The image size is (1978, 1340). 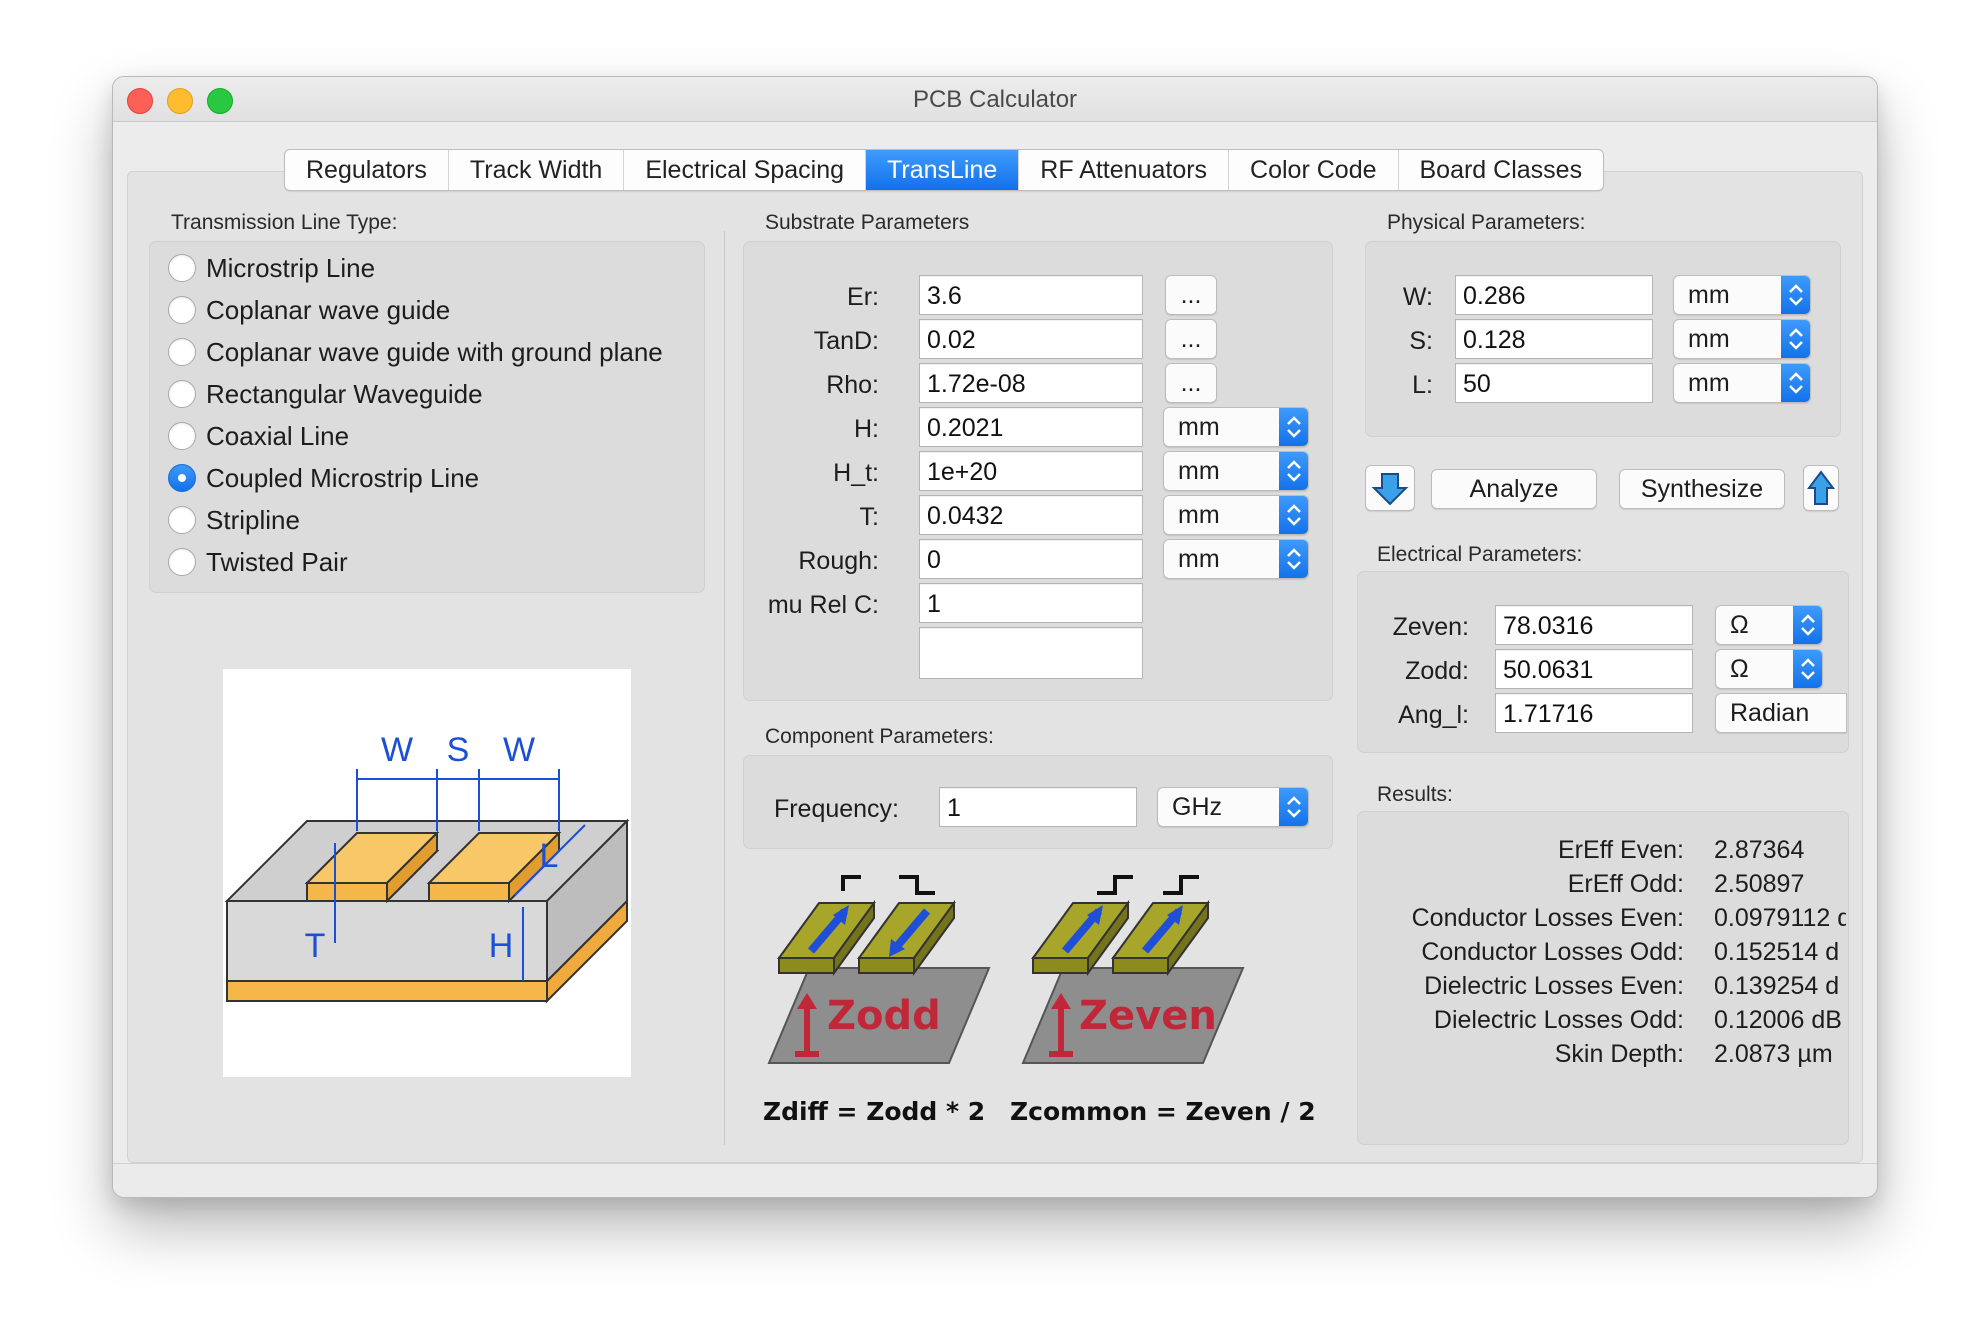 I want to click on tab-transline: TransLine, so click(x=943, y=170).